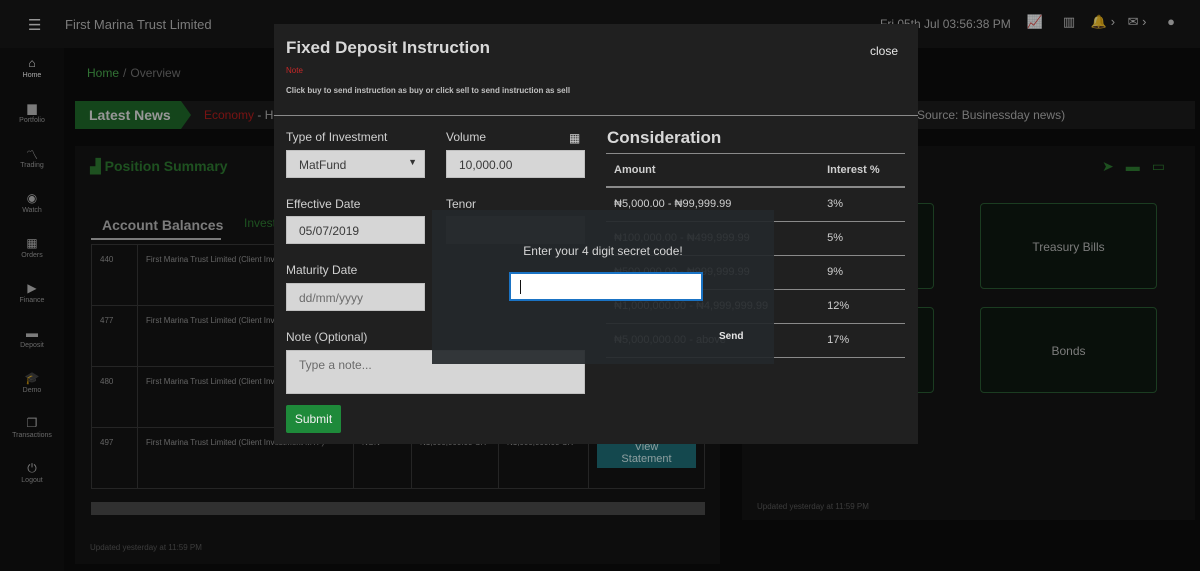 This screenshot has width=1200, height=571. What do you see at coordinates (574, 138) in the screenshot?
I see `calculator-icon: ▦` at bounding box center [574, 138].